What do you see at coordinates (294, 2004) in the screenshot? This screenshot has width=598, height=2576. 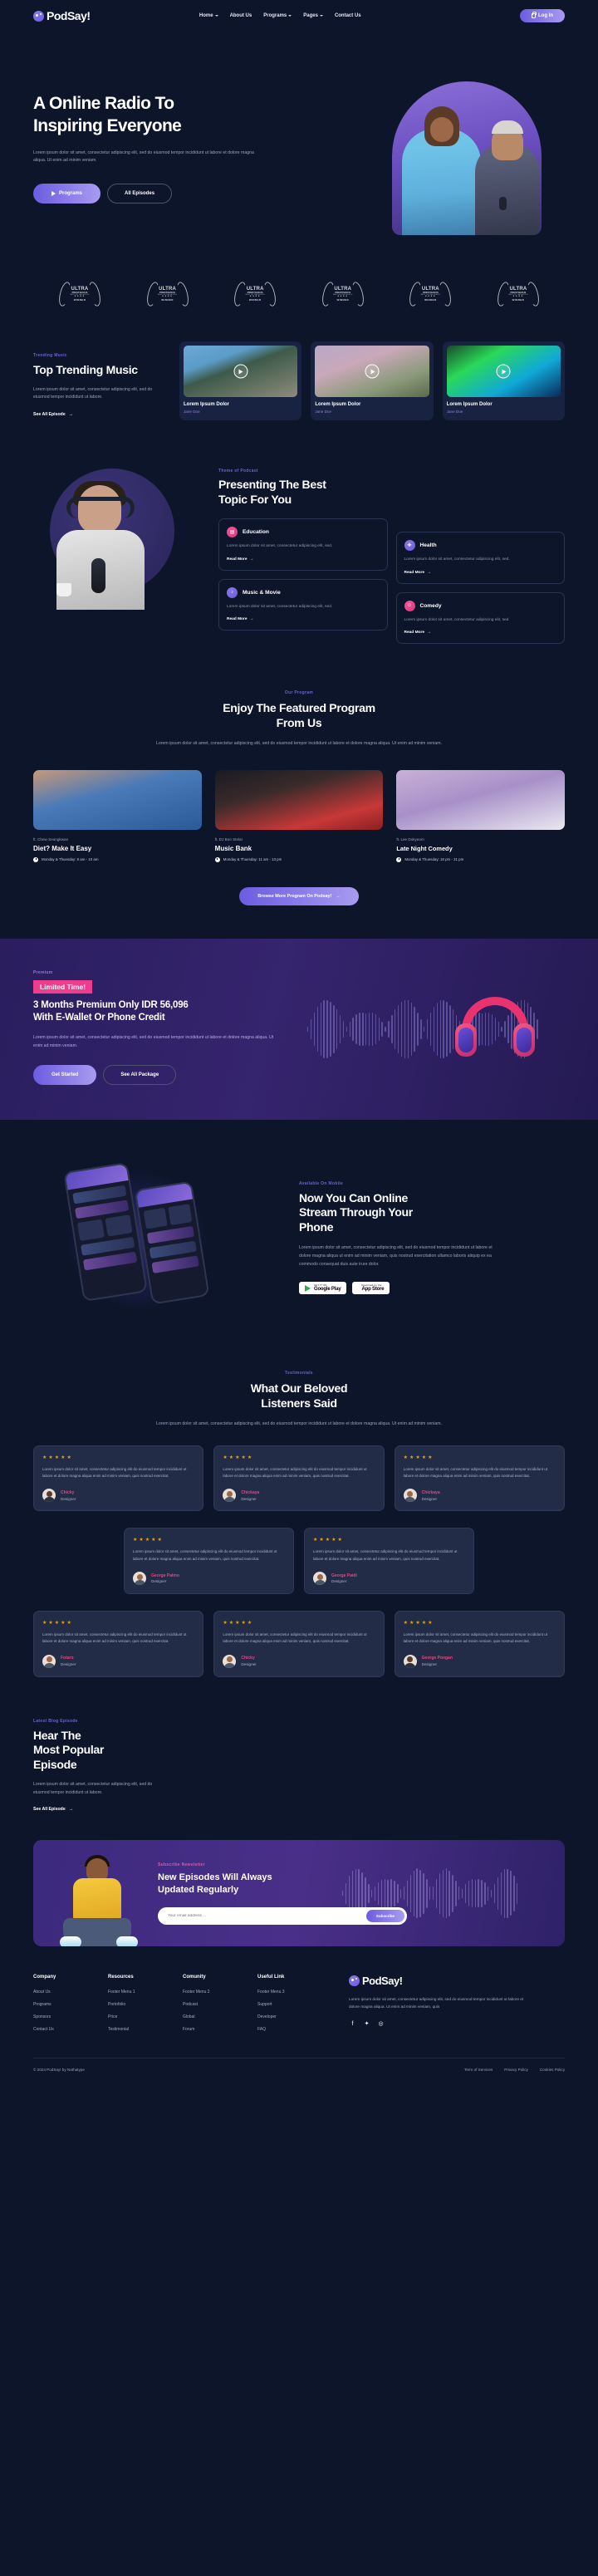 I see `footer-link: Support` at bounding box center [294, 2004].